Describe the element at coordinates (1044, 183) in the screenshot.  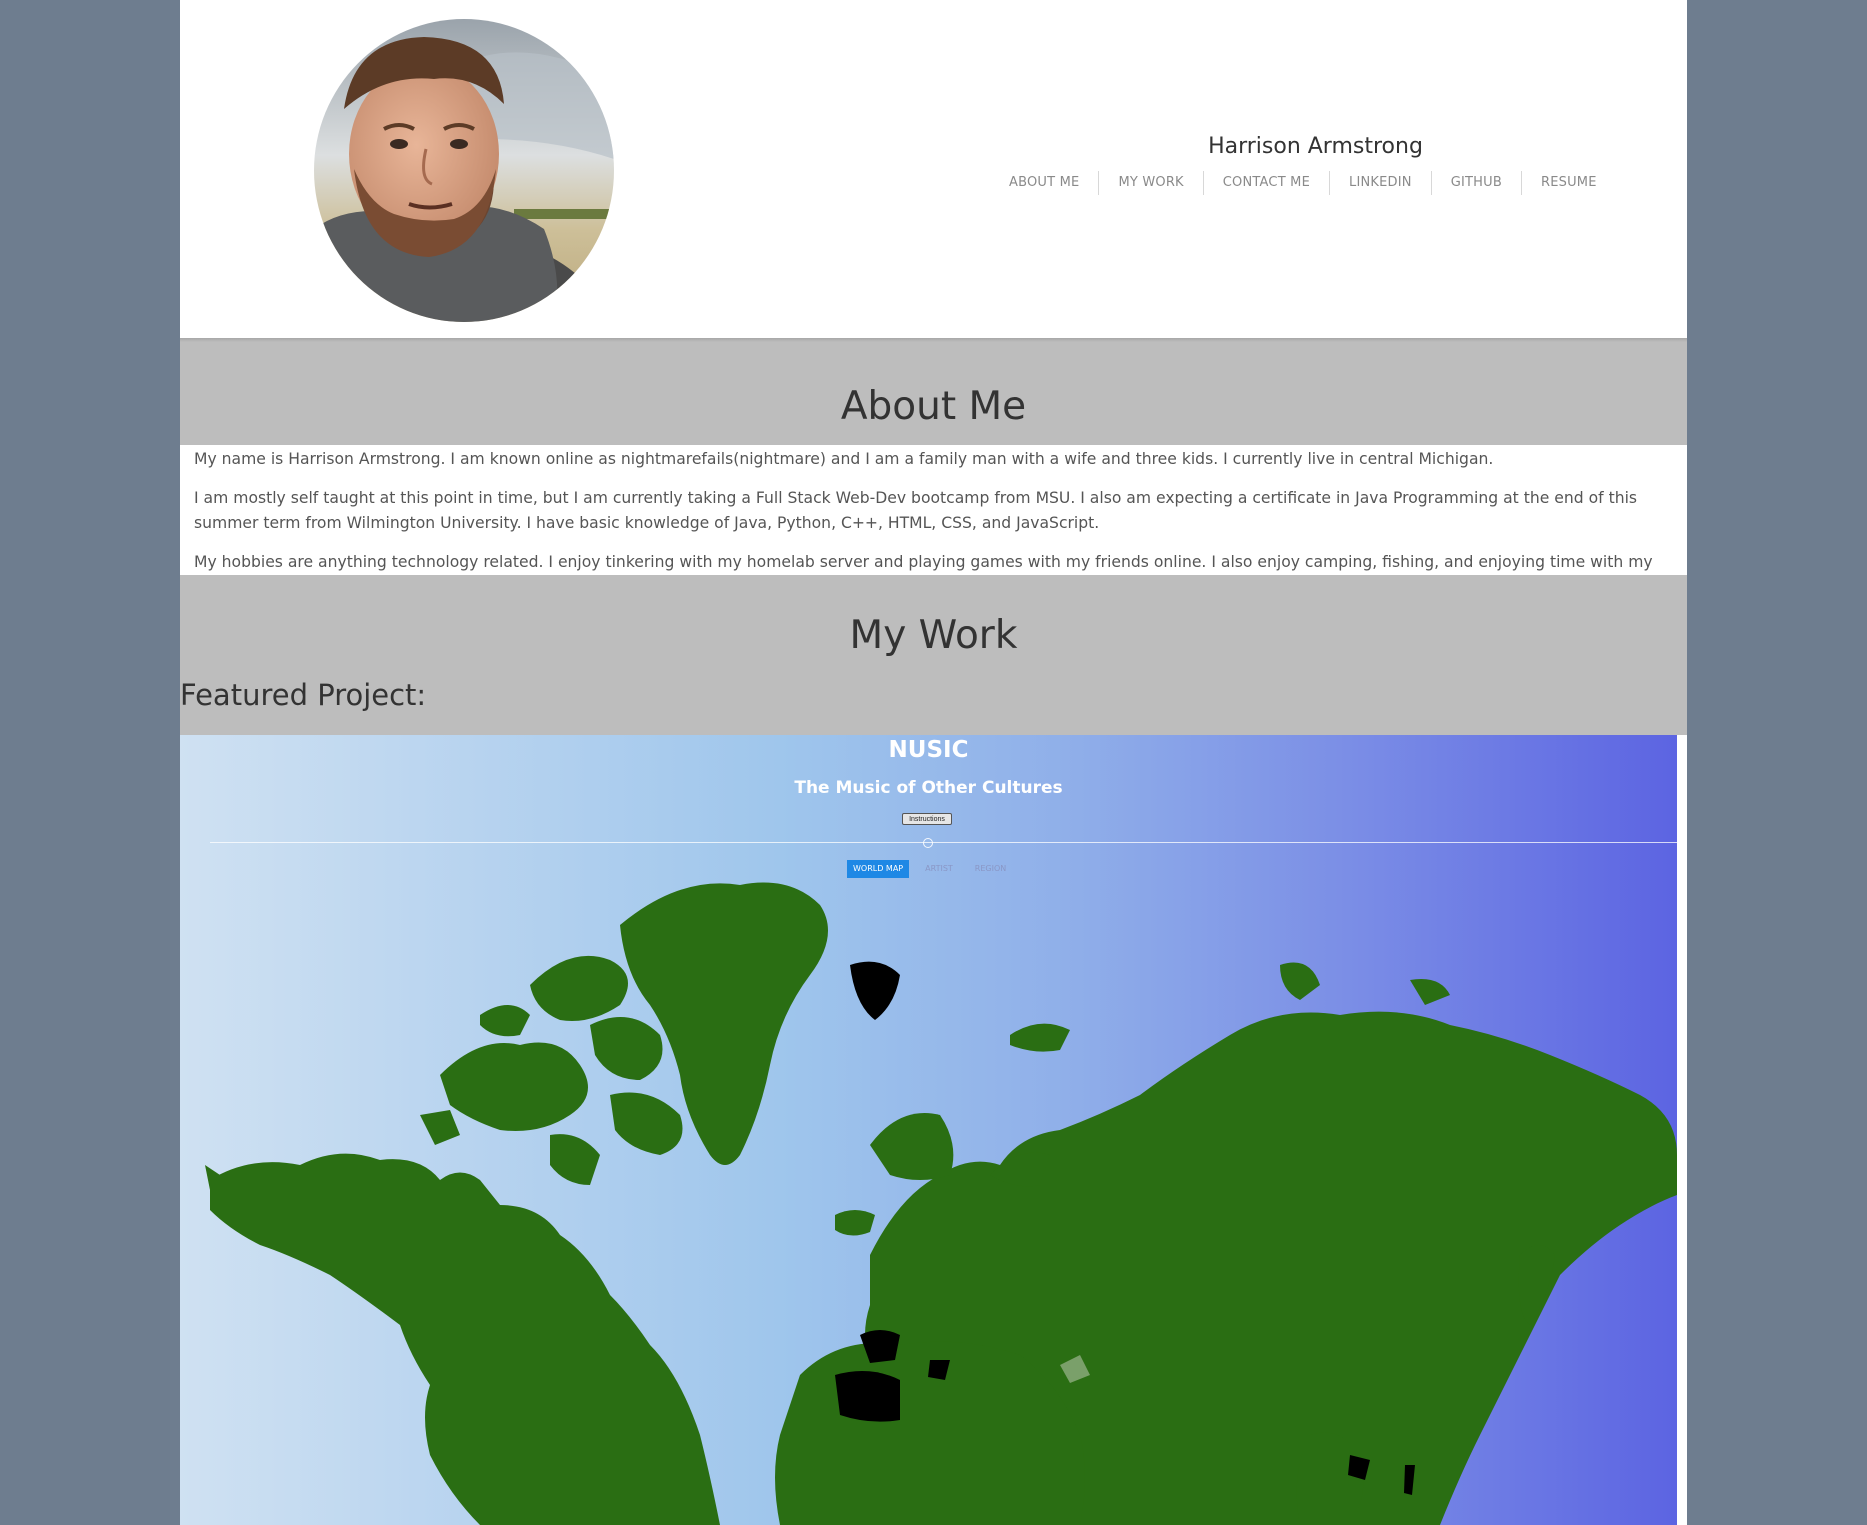
I see `nav-about-me: ABOUT ME` at that location.